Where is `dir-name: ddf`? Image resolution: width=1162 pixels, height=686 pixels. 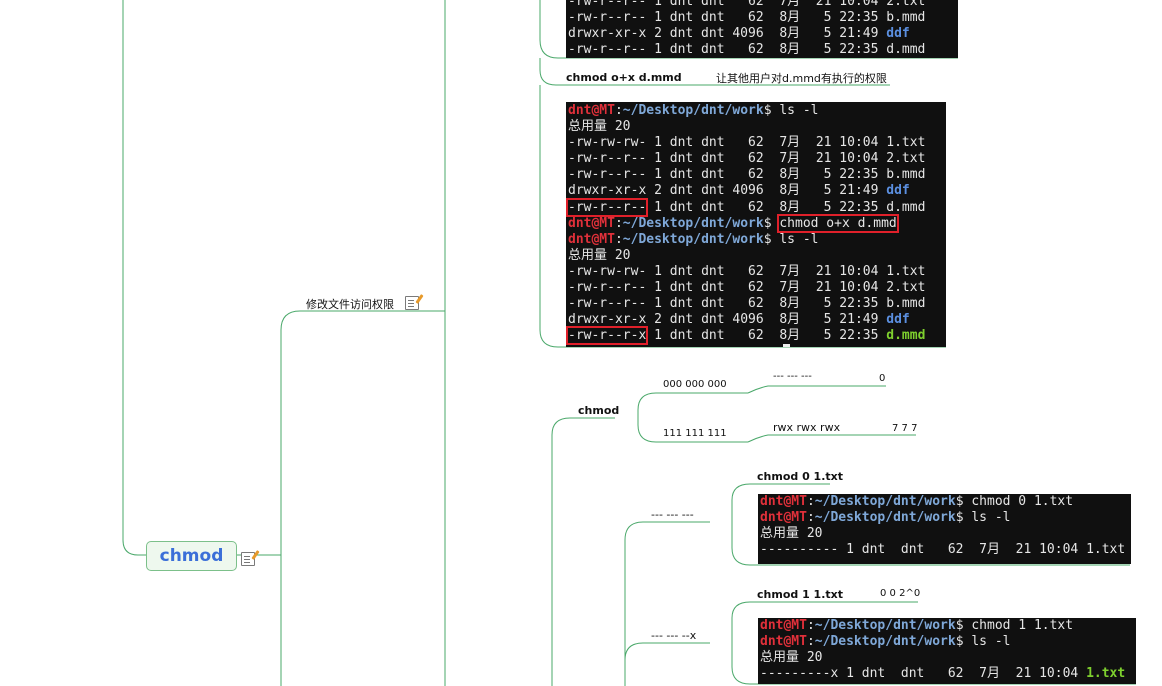
dir-name: ddf is located at coordinates (898, 34).